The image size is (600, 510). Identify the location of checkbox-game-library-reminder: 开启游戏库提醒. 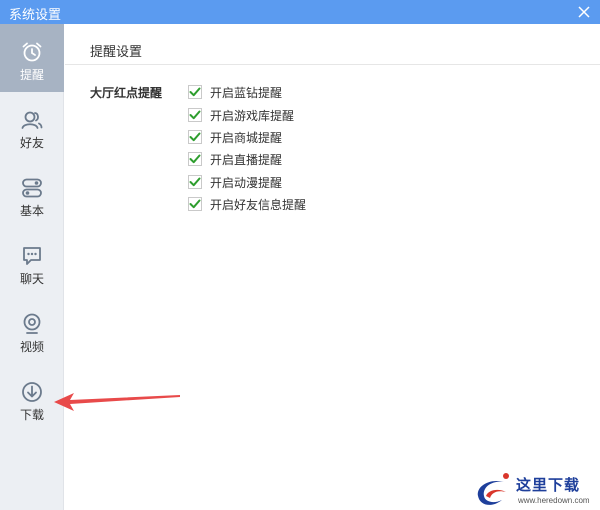
(241, 115).